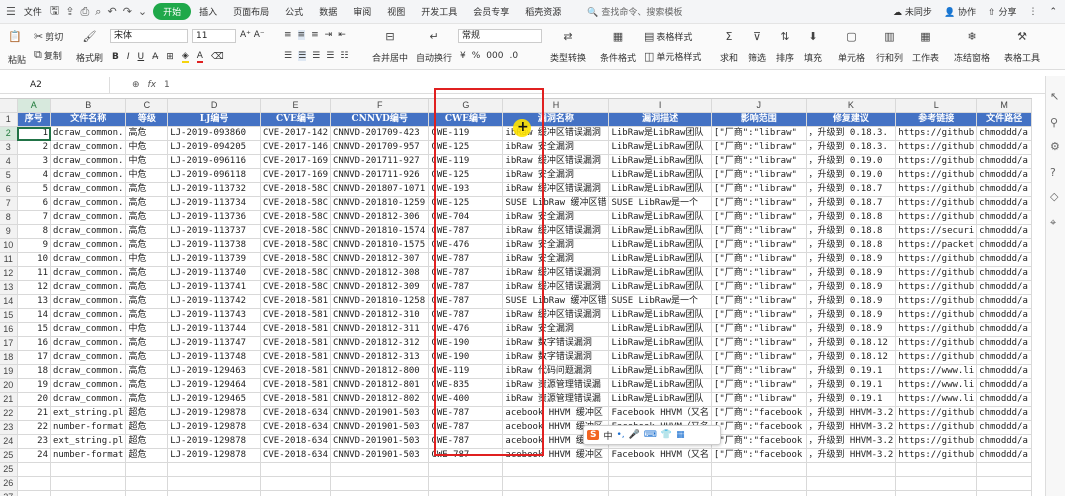 The height and width of the screenshot is (496, 1065). What do you see at coordinates (556, 246) in the screenshot?
I see `table-cell: ibRaw 安全漏洞` at bounding box center [556, 246].